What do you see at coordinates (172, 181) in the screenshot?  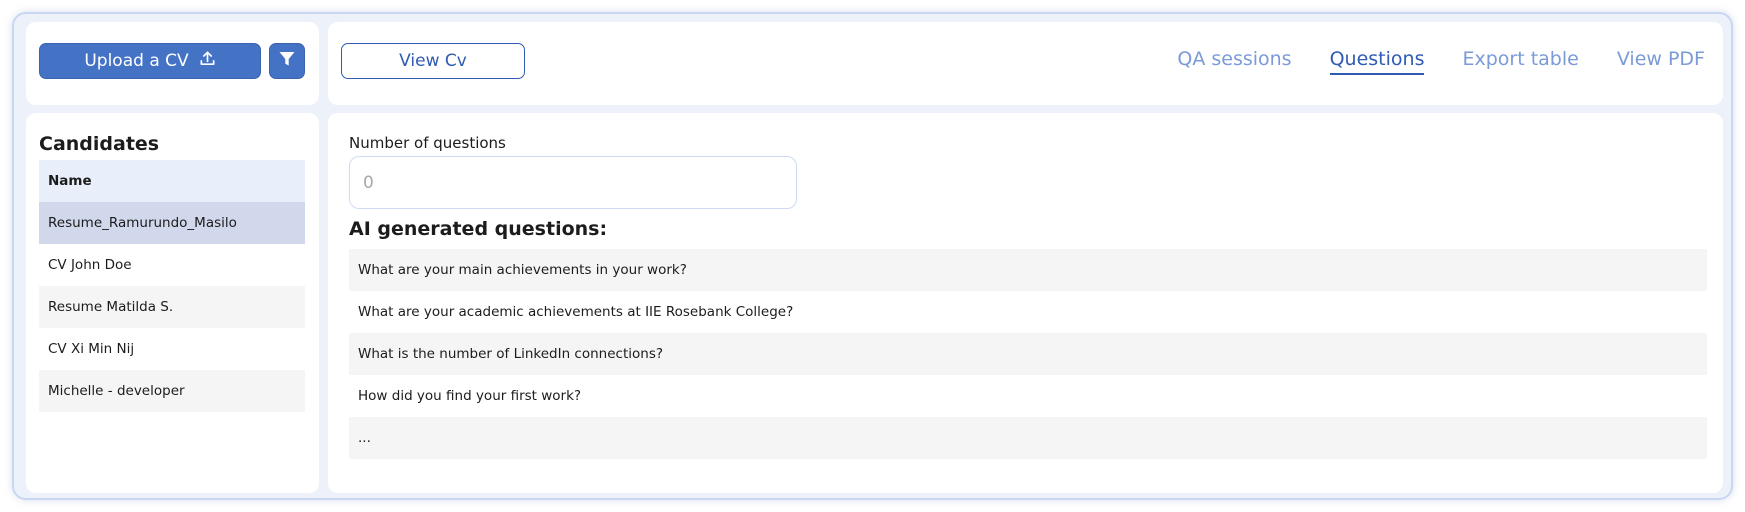 I see `table-header-name: Name` at bounding box center [172, 181].